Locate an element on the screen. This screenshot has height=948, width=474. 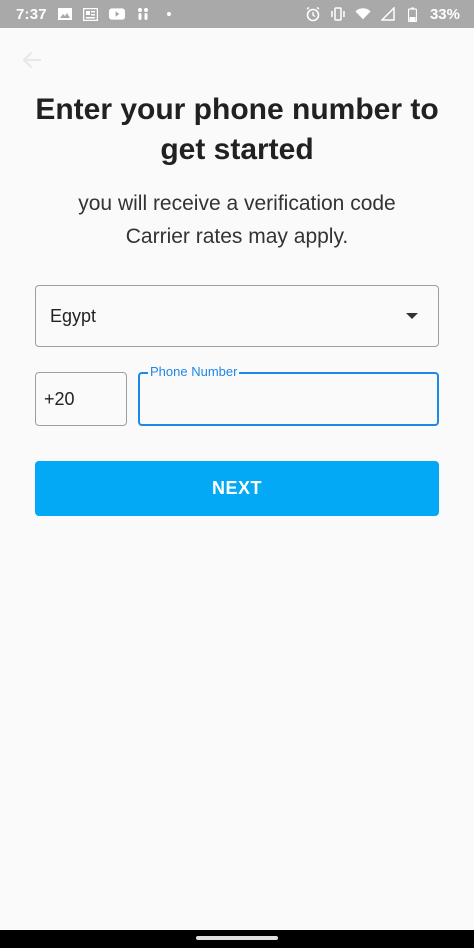
news-icon is located at coordinates (91, 14).